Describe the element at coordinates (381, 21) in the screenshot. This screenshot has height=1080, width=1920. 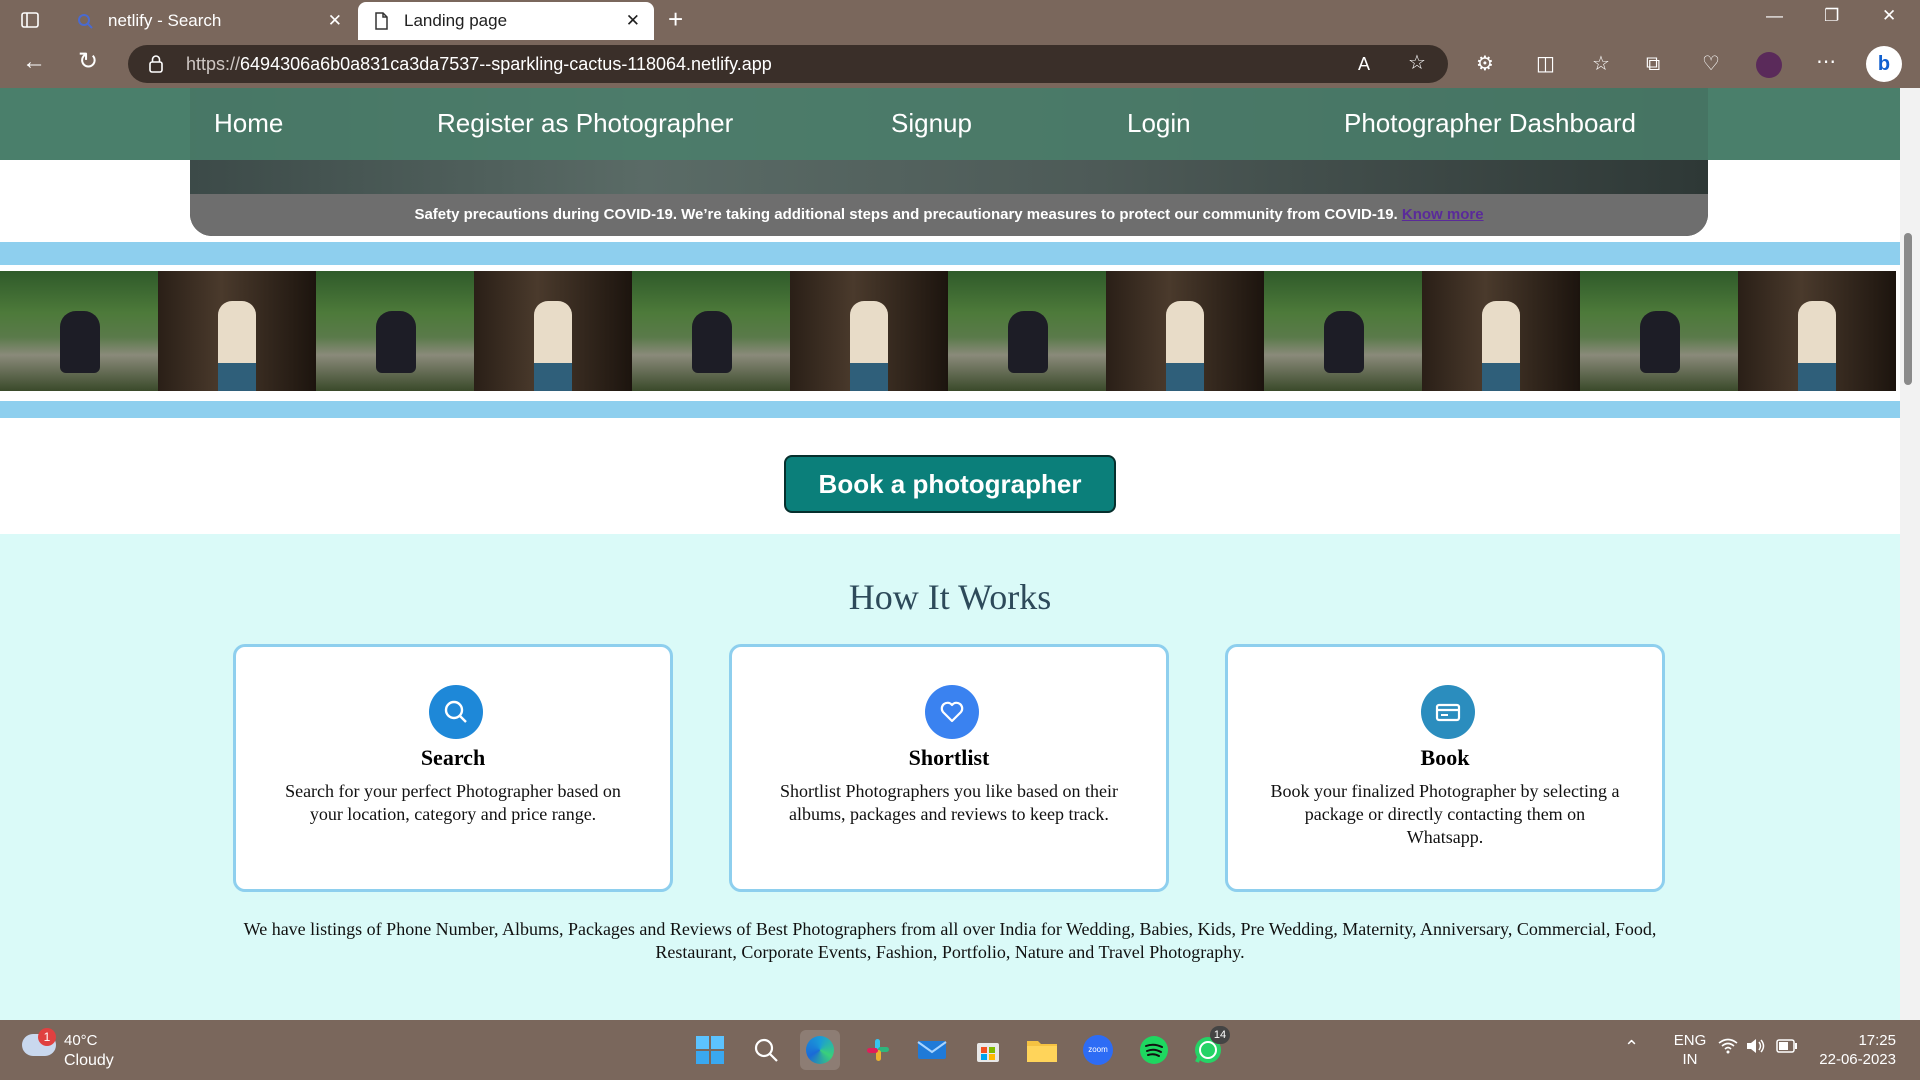
I see `page-icon` at that location.